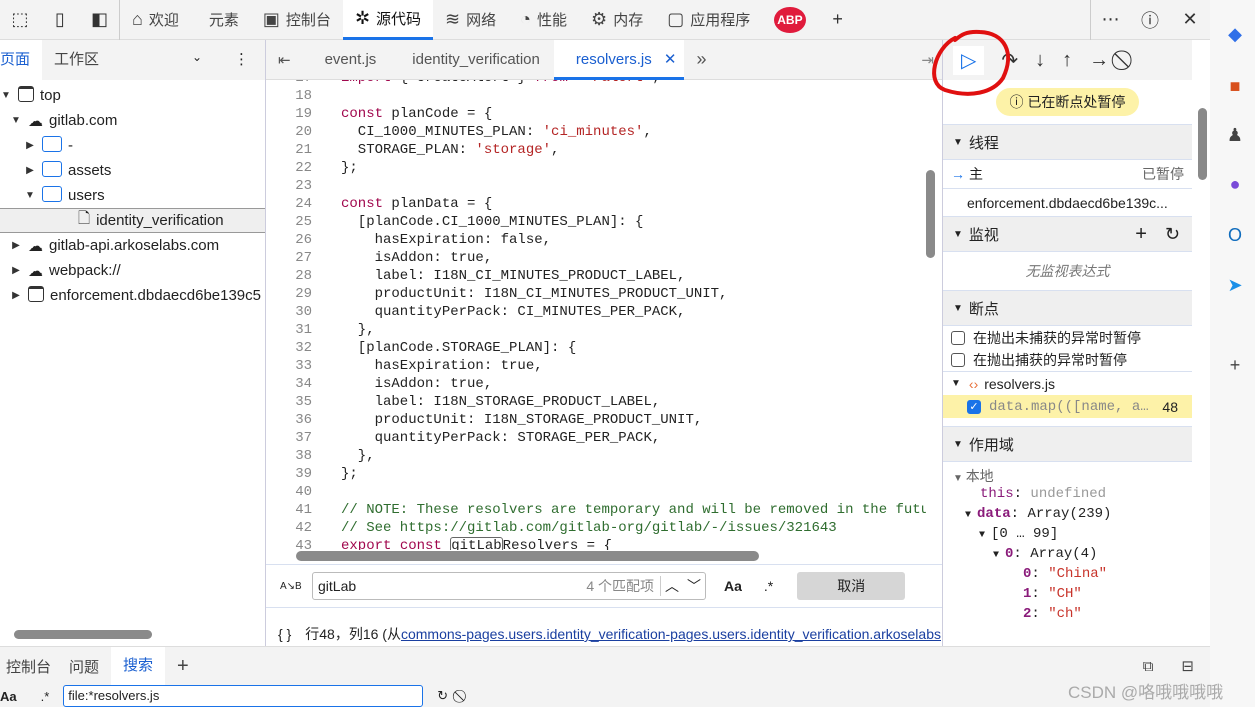 This screenshot has width=1255, height=707. I want to click on tree-item: ▼ top, so click(132, 95).